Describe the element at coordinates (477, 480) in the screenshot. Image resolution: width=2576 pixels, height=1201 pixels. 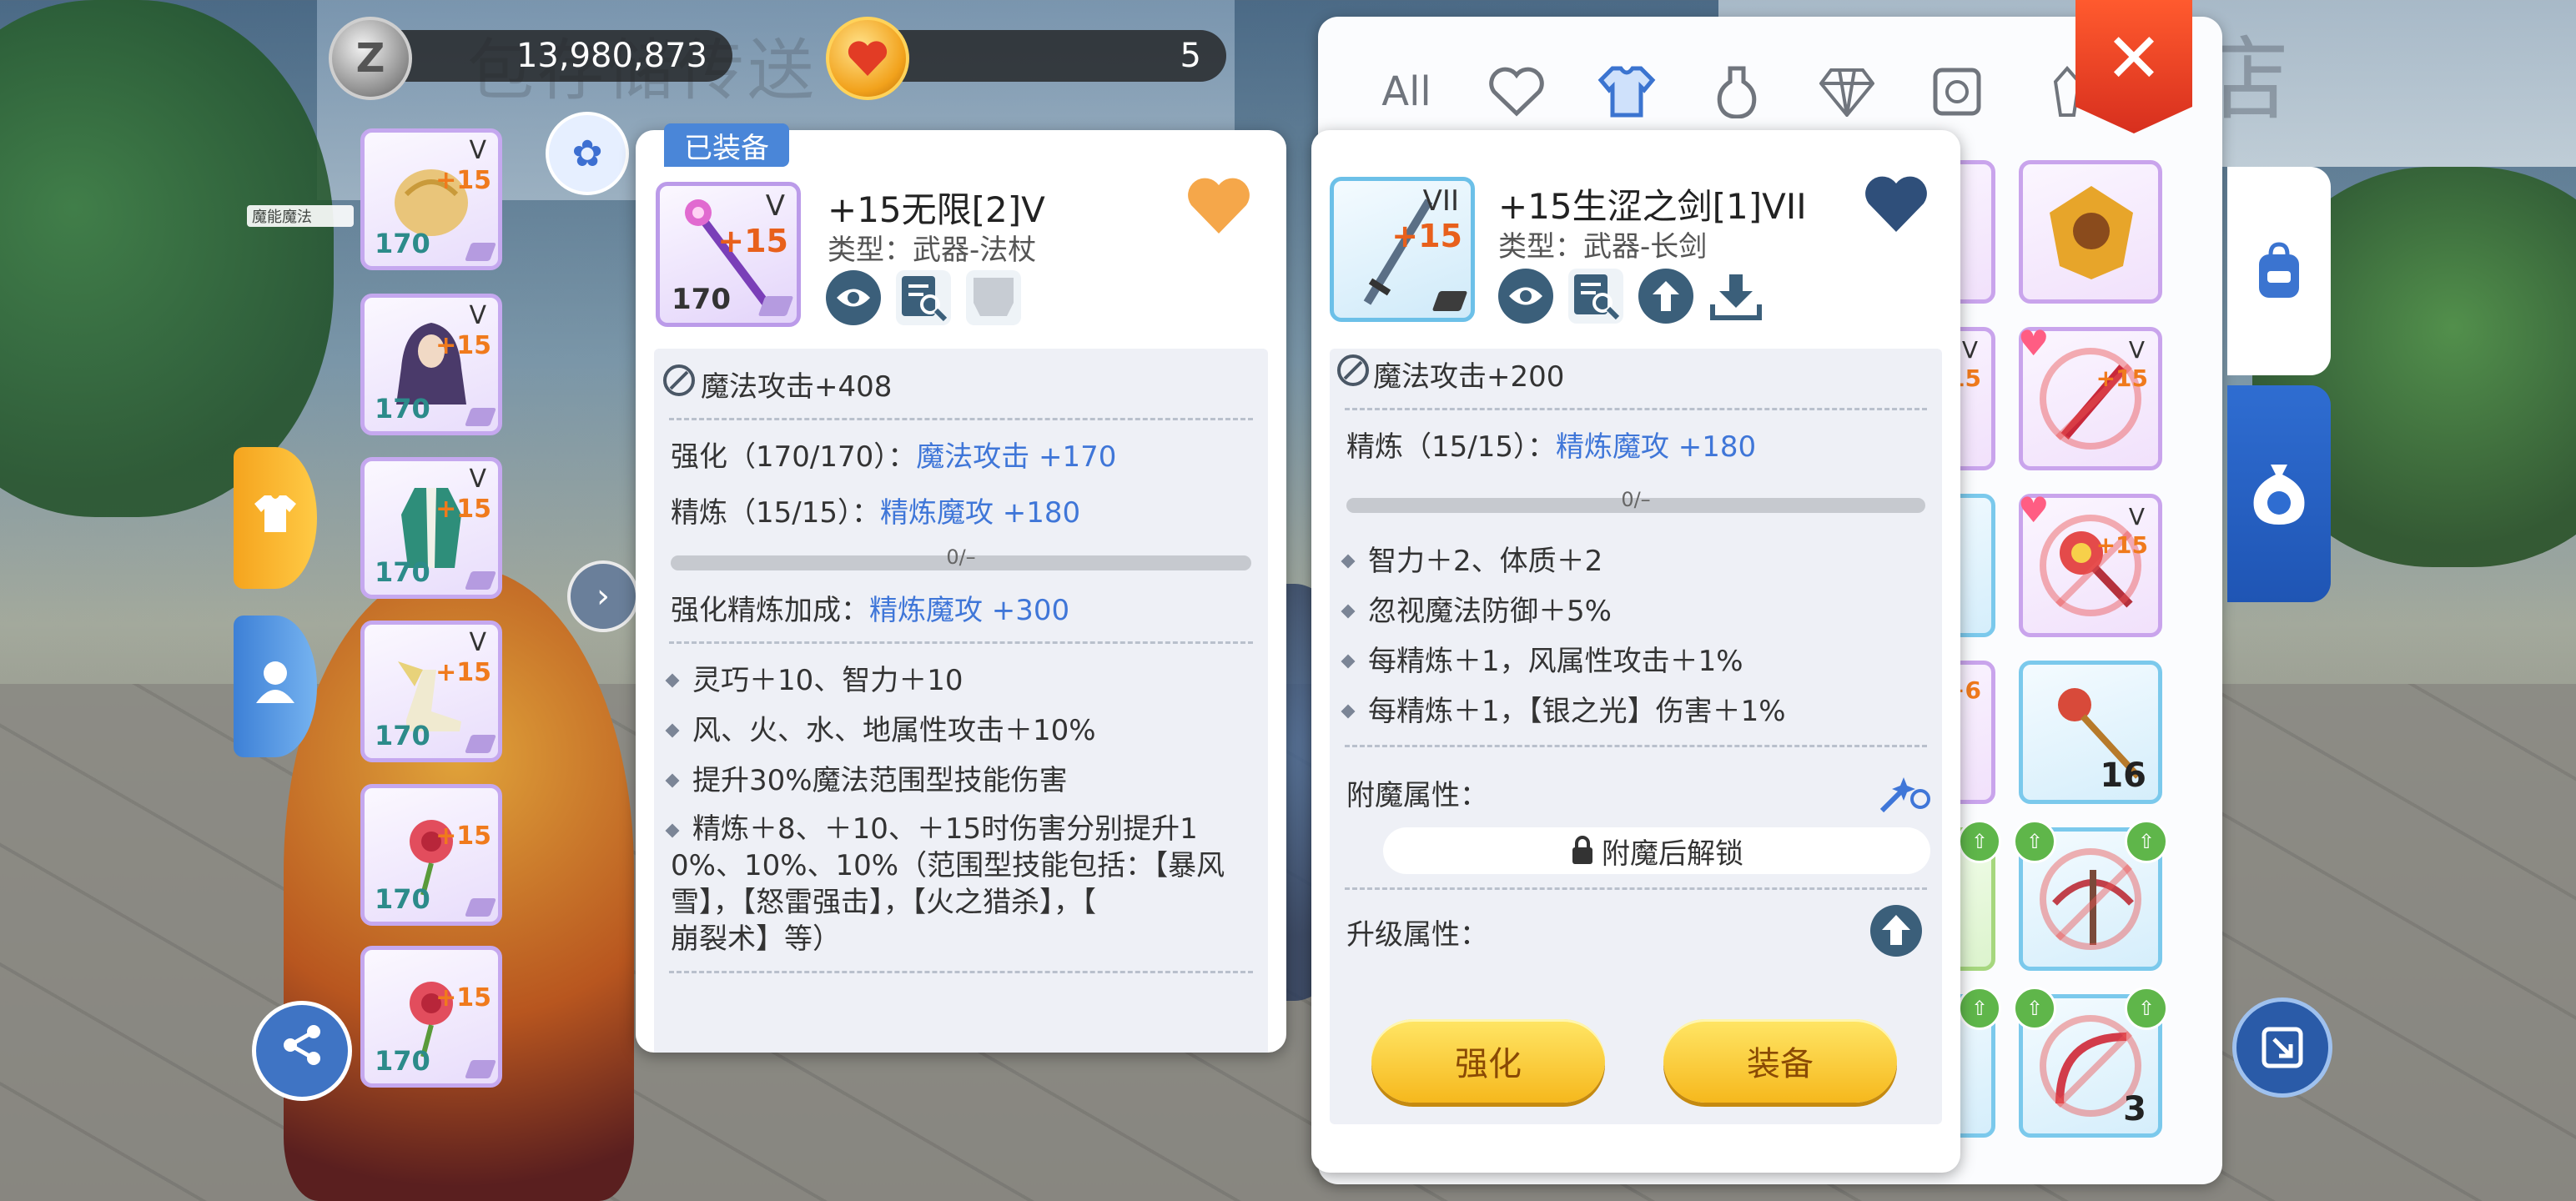
I see `slot-tier: V` at that location.